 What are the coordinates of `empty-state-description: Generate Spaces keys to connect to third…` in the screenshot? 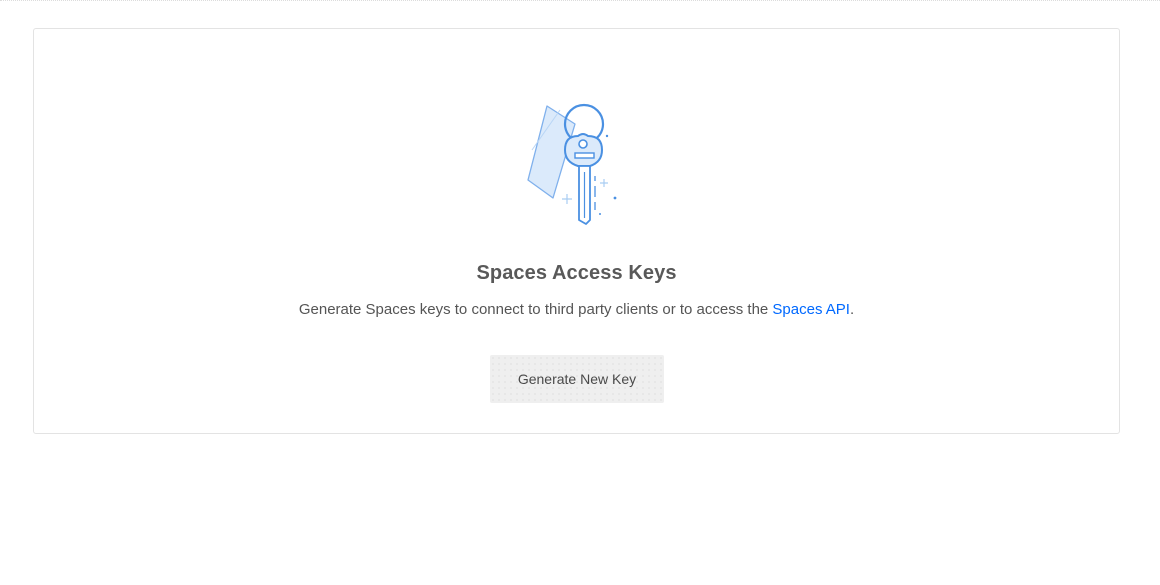 It's located at (576, 309).